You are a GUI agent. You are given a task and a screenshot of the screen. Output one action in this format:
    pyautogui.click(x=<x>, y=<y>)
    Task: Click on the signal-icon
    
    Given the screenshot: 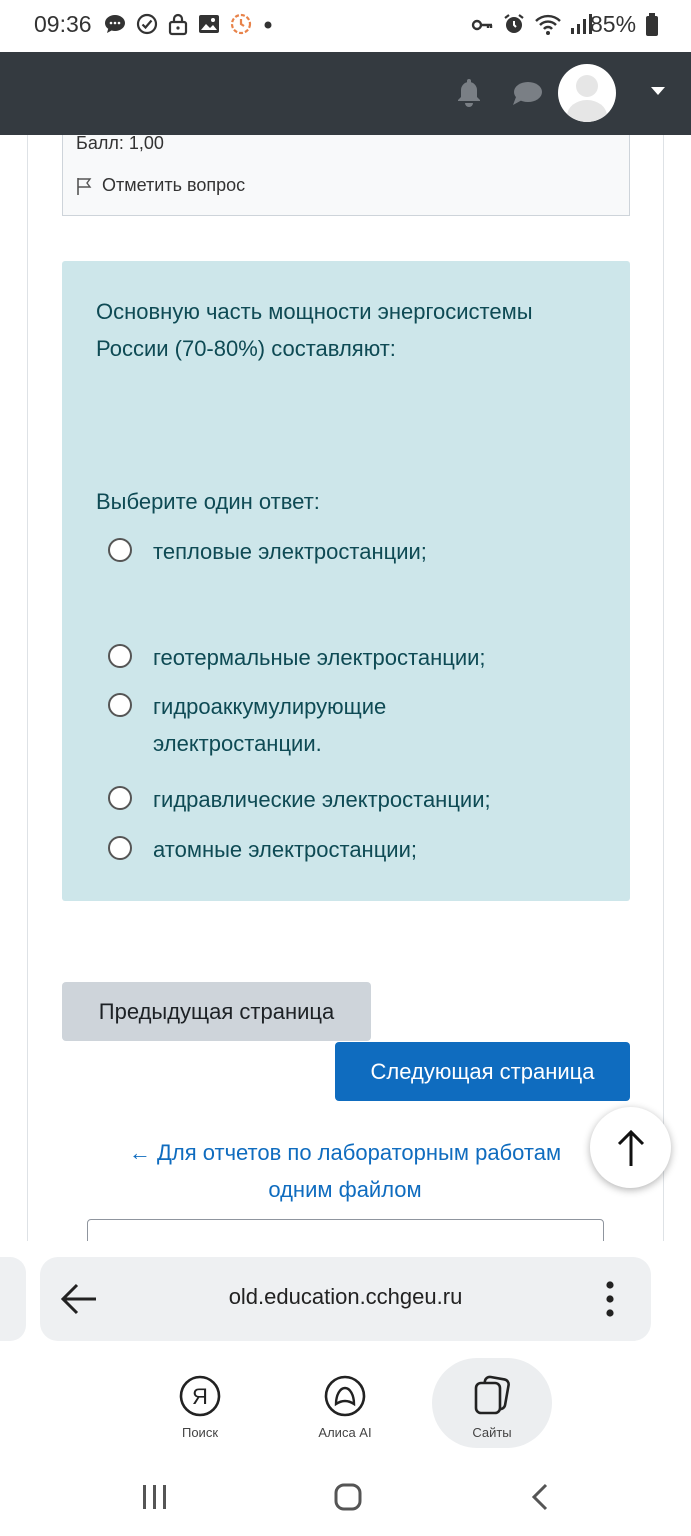 What is the action you would take?
    pyautogui.click(x=581, y=24)
    